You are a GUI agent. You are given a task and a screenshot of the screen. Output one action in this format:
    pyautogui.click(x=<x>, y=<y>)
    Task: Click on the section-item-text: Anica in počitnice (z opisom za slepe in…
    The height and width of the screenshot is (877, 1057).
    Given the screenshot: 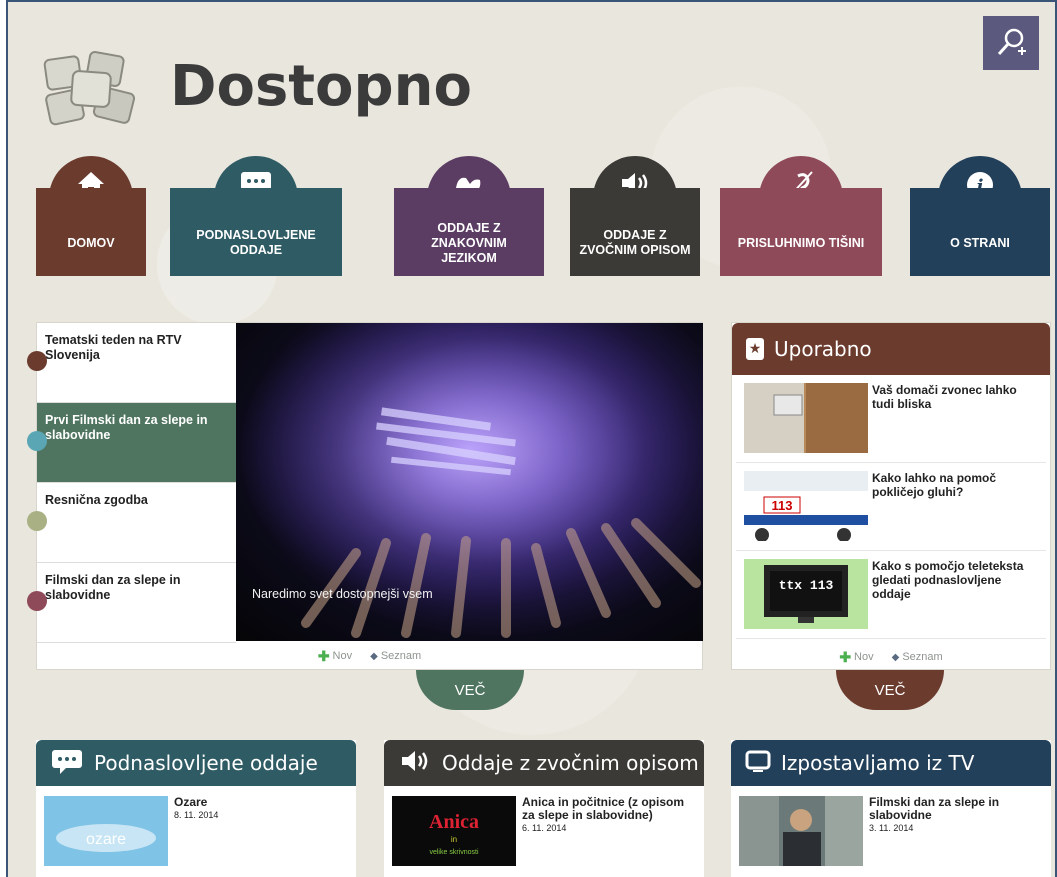 What is the action you would take?
    pyautogui.click(x=609, y=831)
    